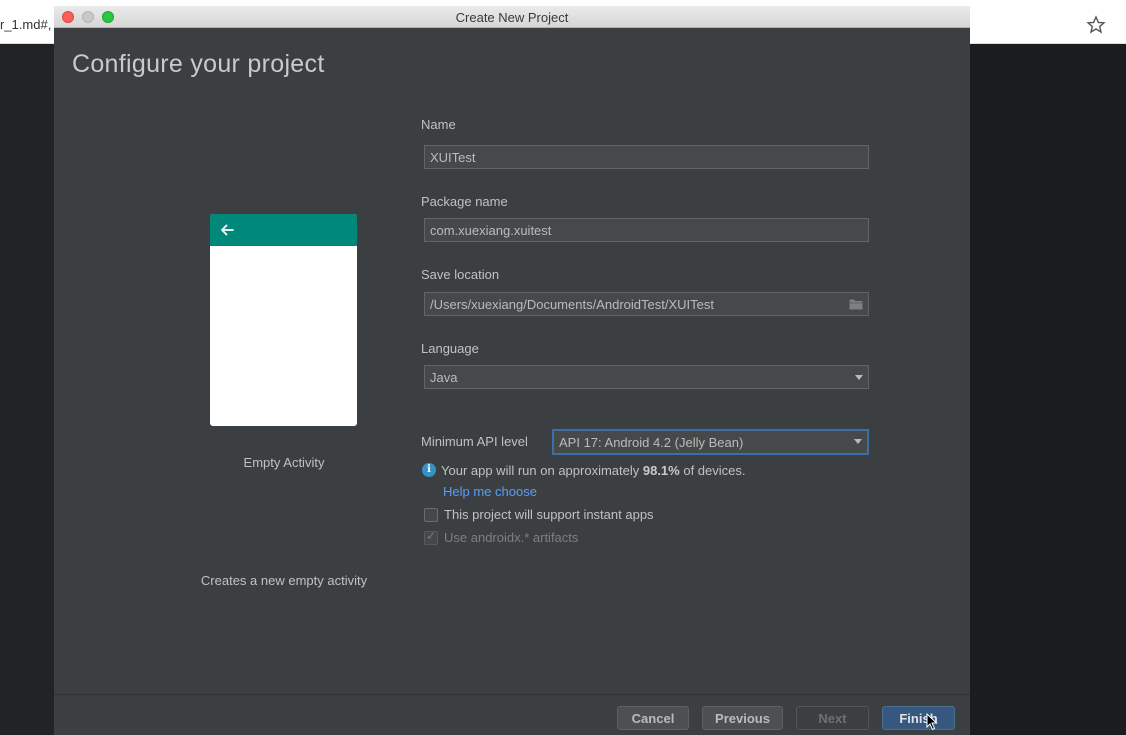  I want to click on language-value: Java, so click(444, 377).